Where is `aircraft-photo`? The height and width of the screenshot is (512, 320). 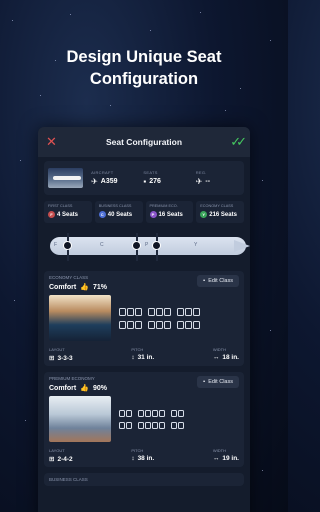
aircraft-photo is located at coordinates (66, 178).